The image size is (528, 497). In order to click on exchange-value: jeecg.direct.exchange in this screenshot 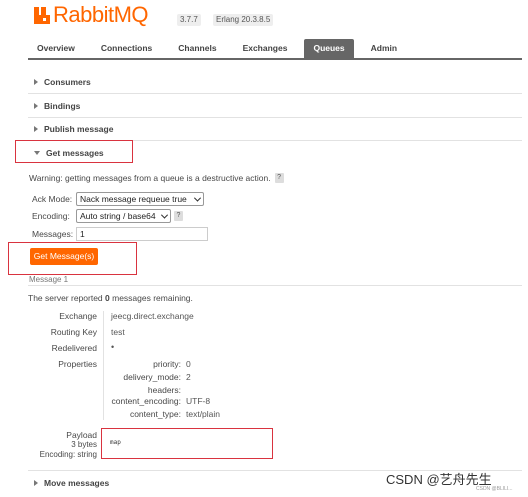, I will do `click(152, 316)`.